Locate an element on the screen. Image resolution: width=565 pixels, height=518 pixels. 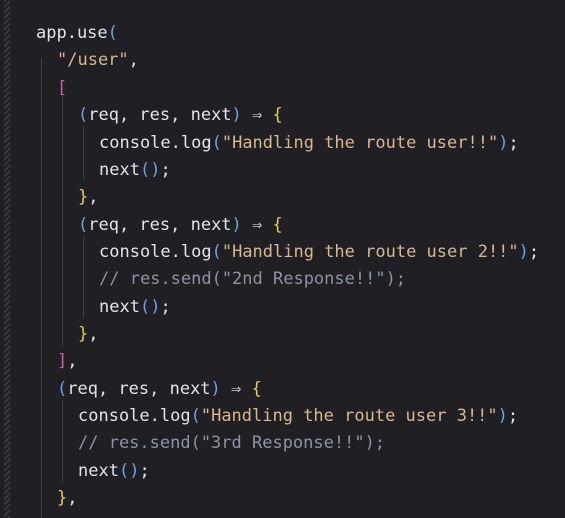
code-line: // res.send("2nd Response!!"); is located at coordinates (253, 279).